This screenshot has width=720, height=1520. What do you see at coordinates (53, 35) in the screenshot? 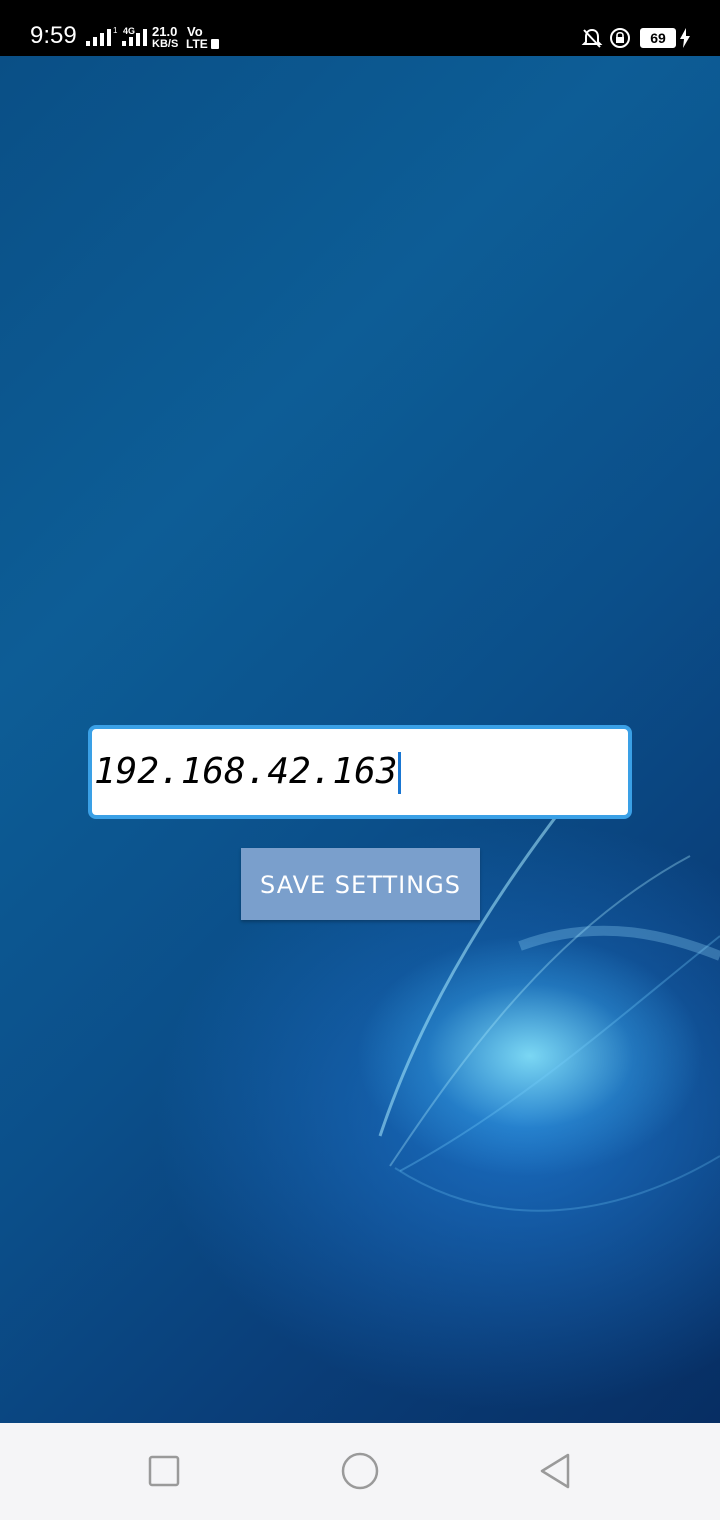
I see `status-time: 9:59` at bounding box center [53, 35].